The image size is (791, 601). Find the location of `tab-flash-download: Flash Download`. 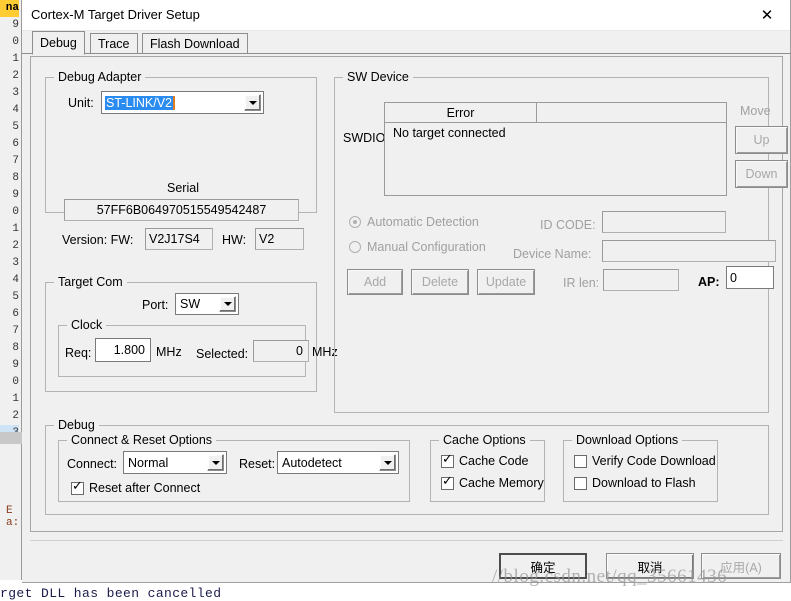

tab-flash-download: Flash Download is located at coordinates (195, 43).